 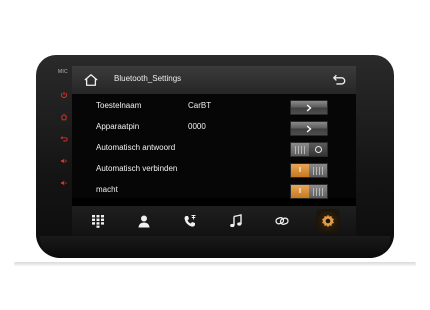 I want to click on dock-music, so click(x=236, y=221).